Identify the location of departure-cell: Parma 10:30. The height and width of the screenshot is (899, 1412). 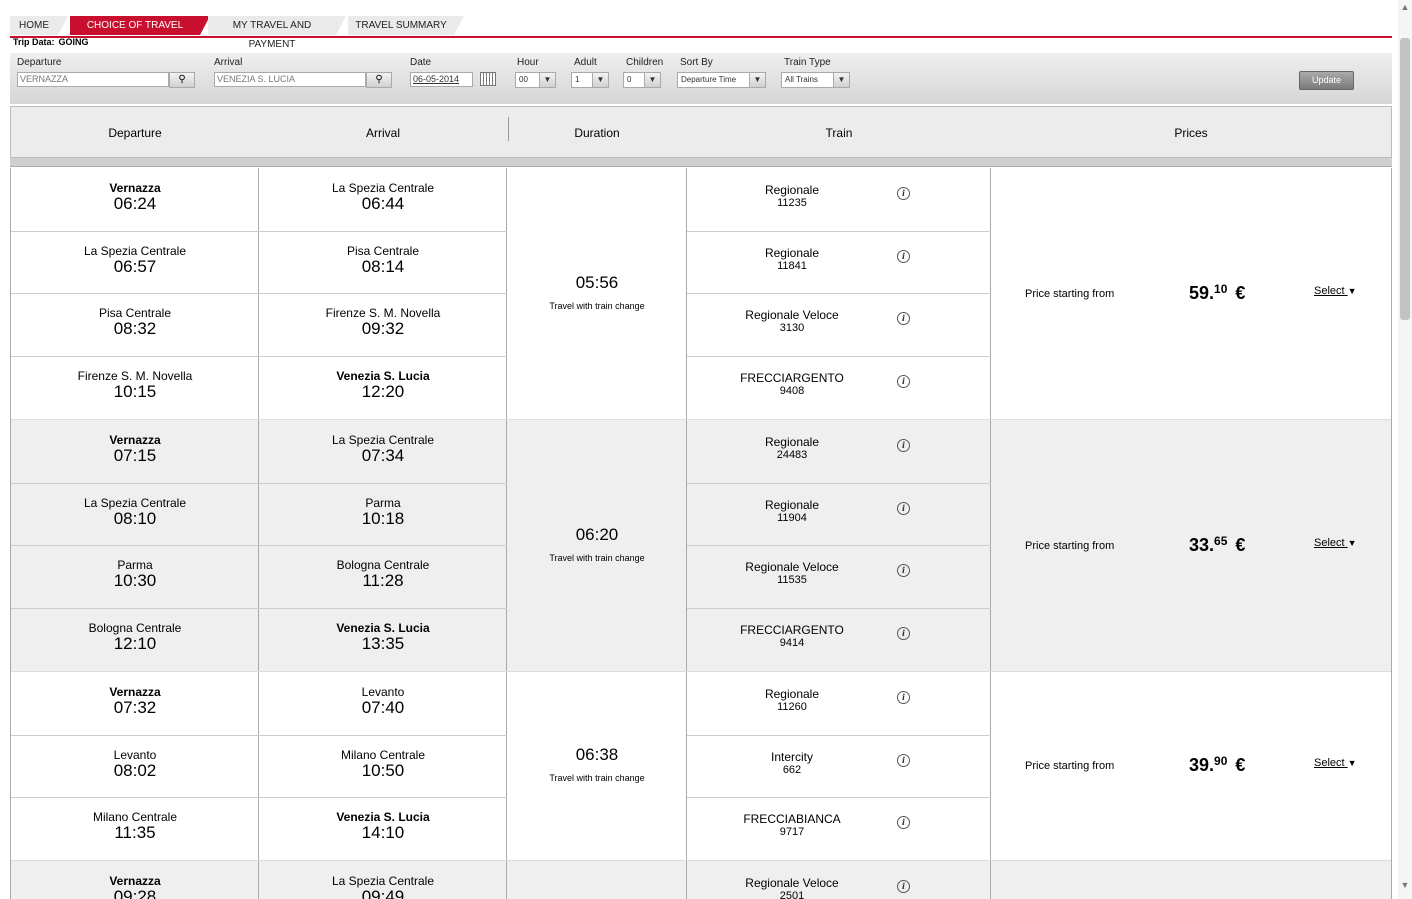
(135, 576).